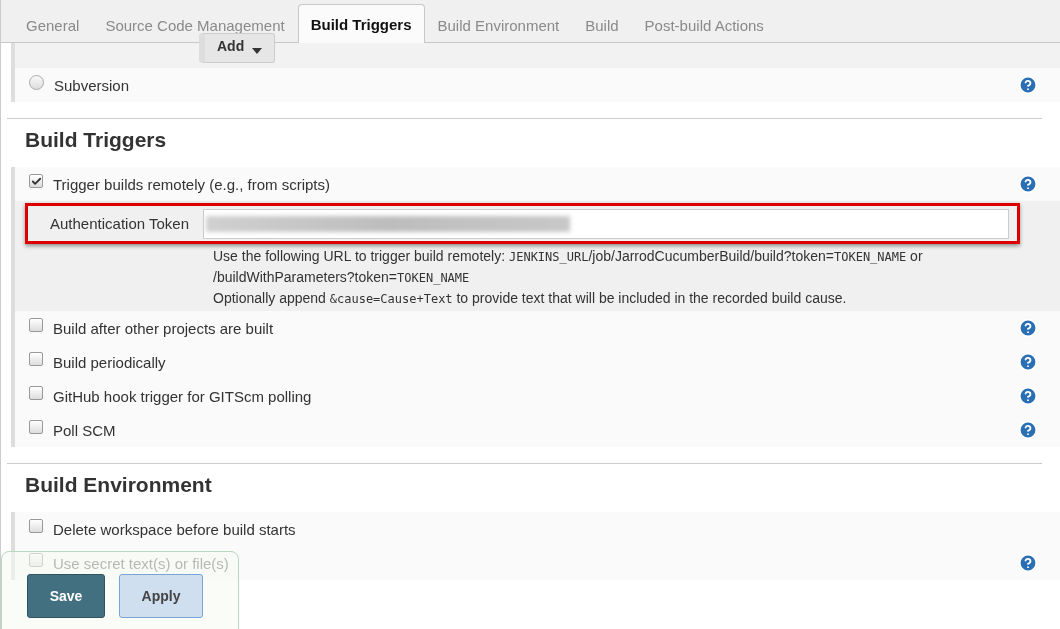  Describe the element at coordinates (141, 563) in the screenshot. I see `option-label: Use secret text(s) or file(s)` at that location.